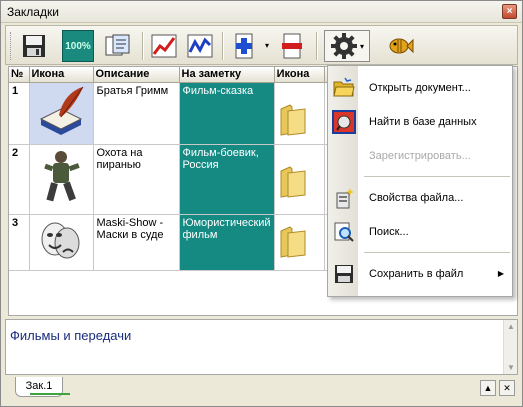 Image resolution: width=523 pixels, height=407 pixels. I want to click on menu-item-label: Найти в базе данных, so click(423, 122).